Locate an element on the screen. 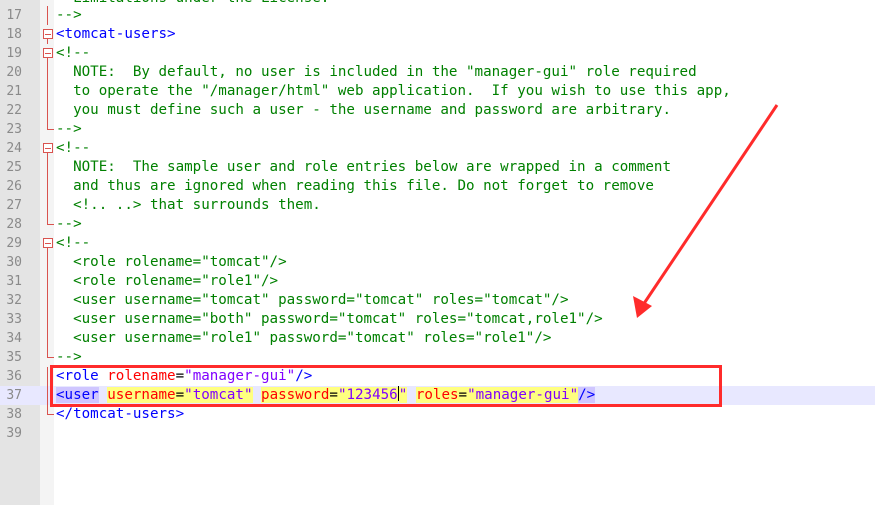 The width and height of the screenshot is (875, 505). code-text: <role rolename="role1"/> is located at coordinates (167, 281).